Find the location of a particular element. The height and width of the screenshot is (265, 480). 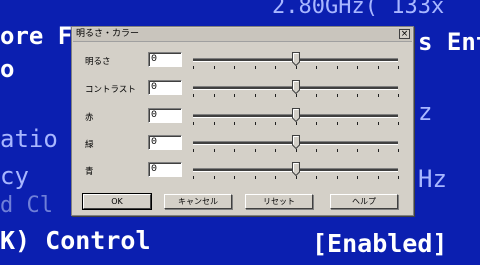

green-value-field: 0 is located at coordinates (165, 142).